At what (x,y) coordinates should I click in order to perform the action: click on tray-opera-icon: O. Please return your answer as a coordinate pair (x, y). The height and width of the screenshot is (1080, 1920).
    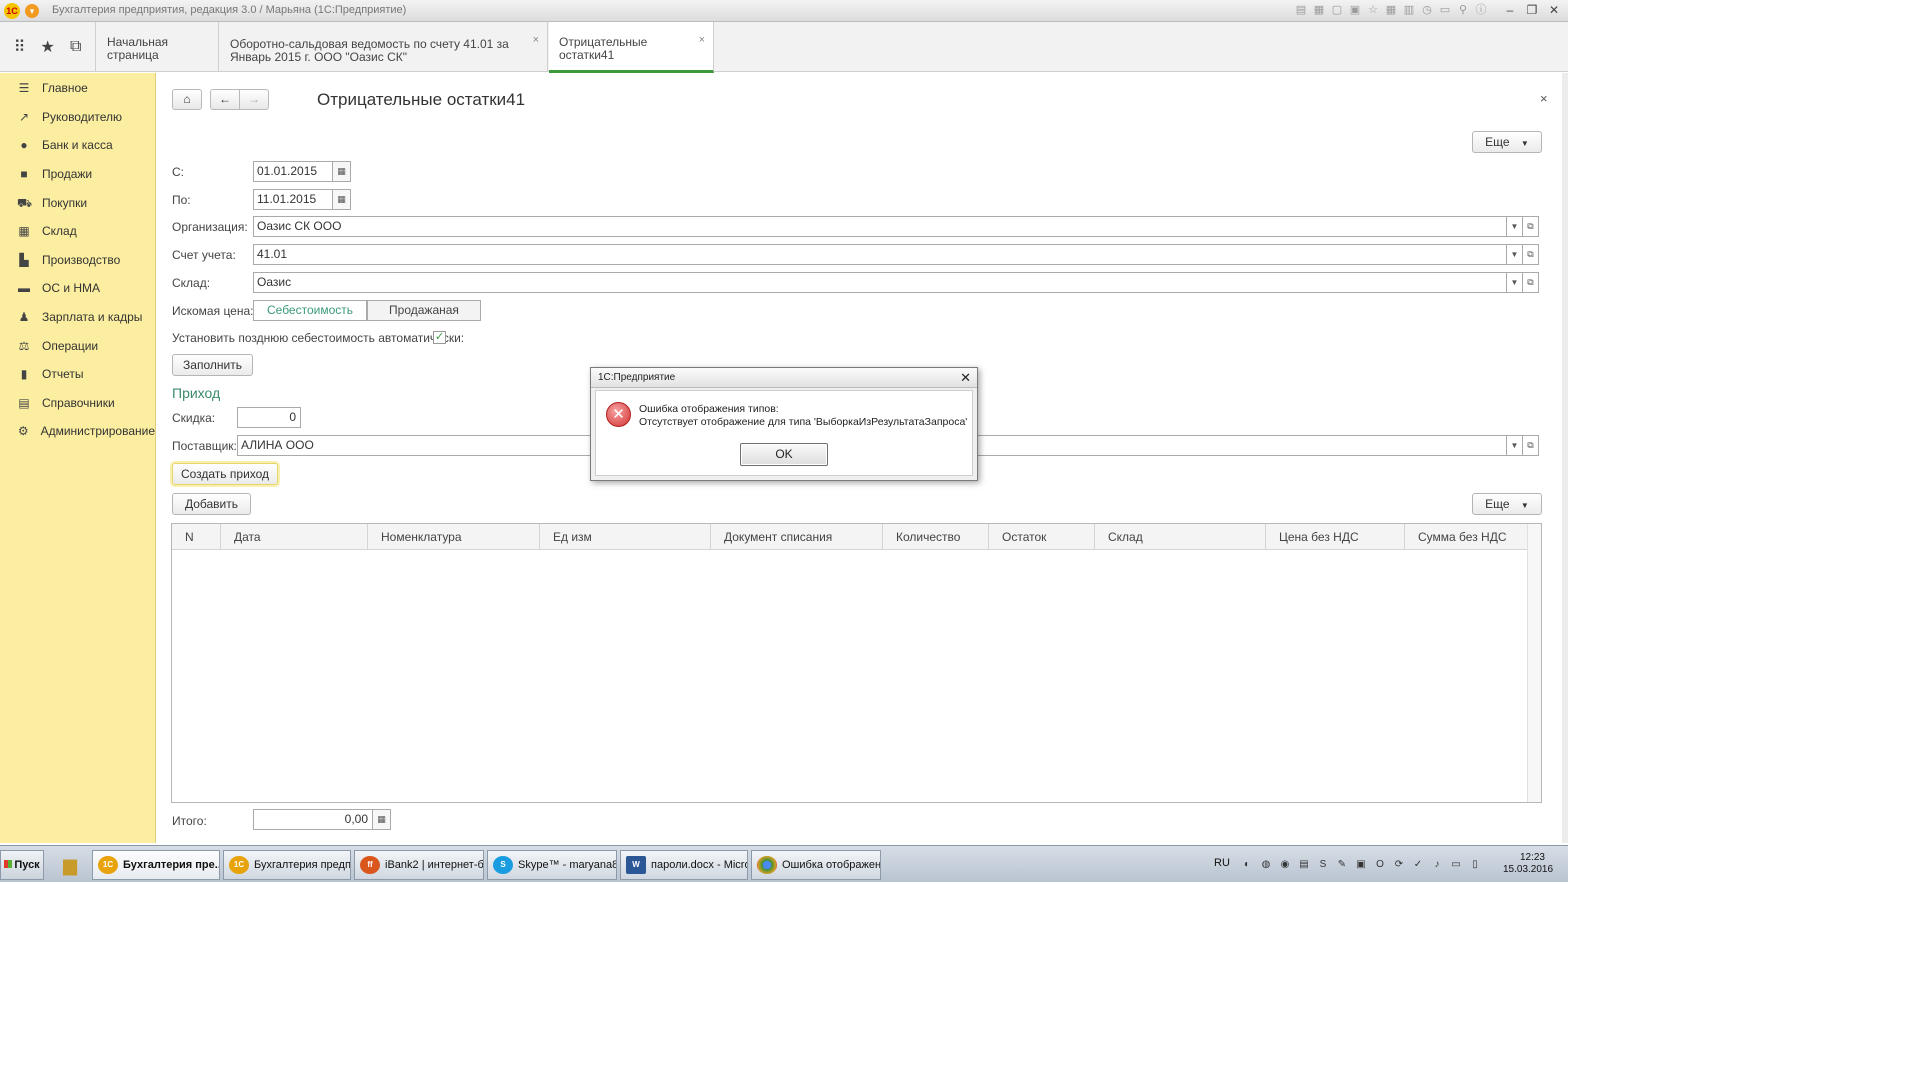
    Looking at the image, I should click on (1380, 865).